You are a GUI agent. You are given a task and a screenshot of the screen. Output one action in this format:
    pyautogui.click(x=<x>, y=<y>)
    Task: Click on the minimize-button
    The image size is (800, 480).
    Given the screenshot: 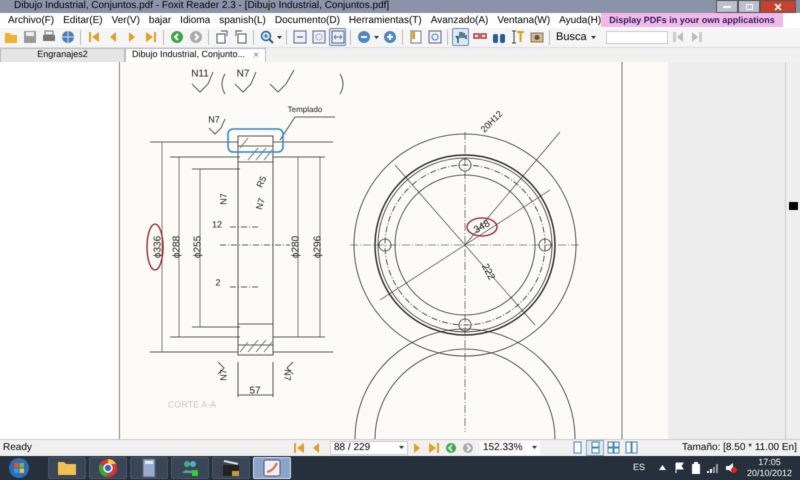 What is the action you would take?
    pyautogui.click(x=727, y=6)
    